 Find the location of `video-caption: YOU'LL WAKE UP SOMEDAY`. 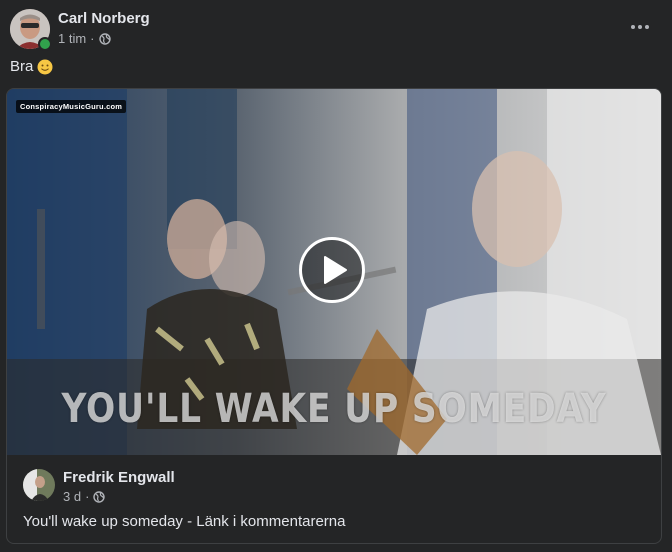

video-caption: YOU'LL WAKE UP SOMEDAY is located at coordinates (334, 409).